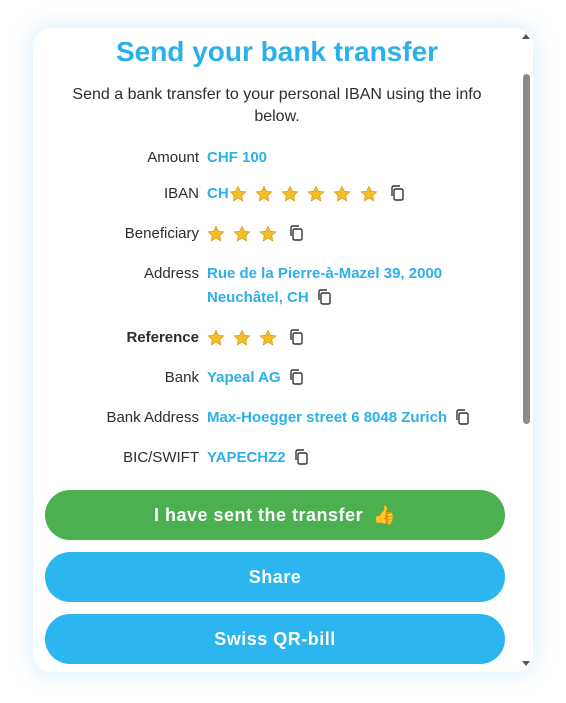  Describe the element at coordinates (296, 337) in the screenshot. I see `copy-reference-icon` at that location.